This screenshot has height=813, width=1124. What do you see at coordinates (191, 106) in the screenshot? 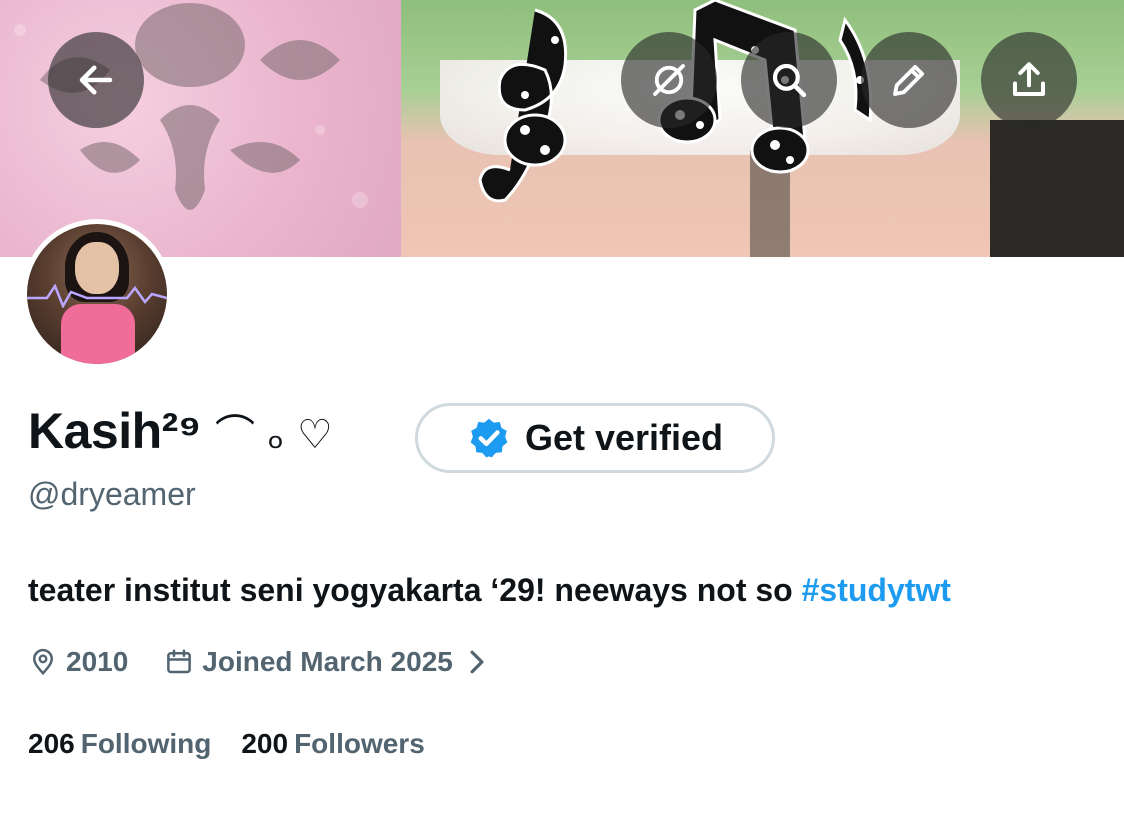
I see `damask-pattern` at bounding box center [191, 106].